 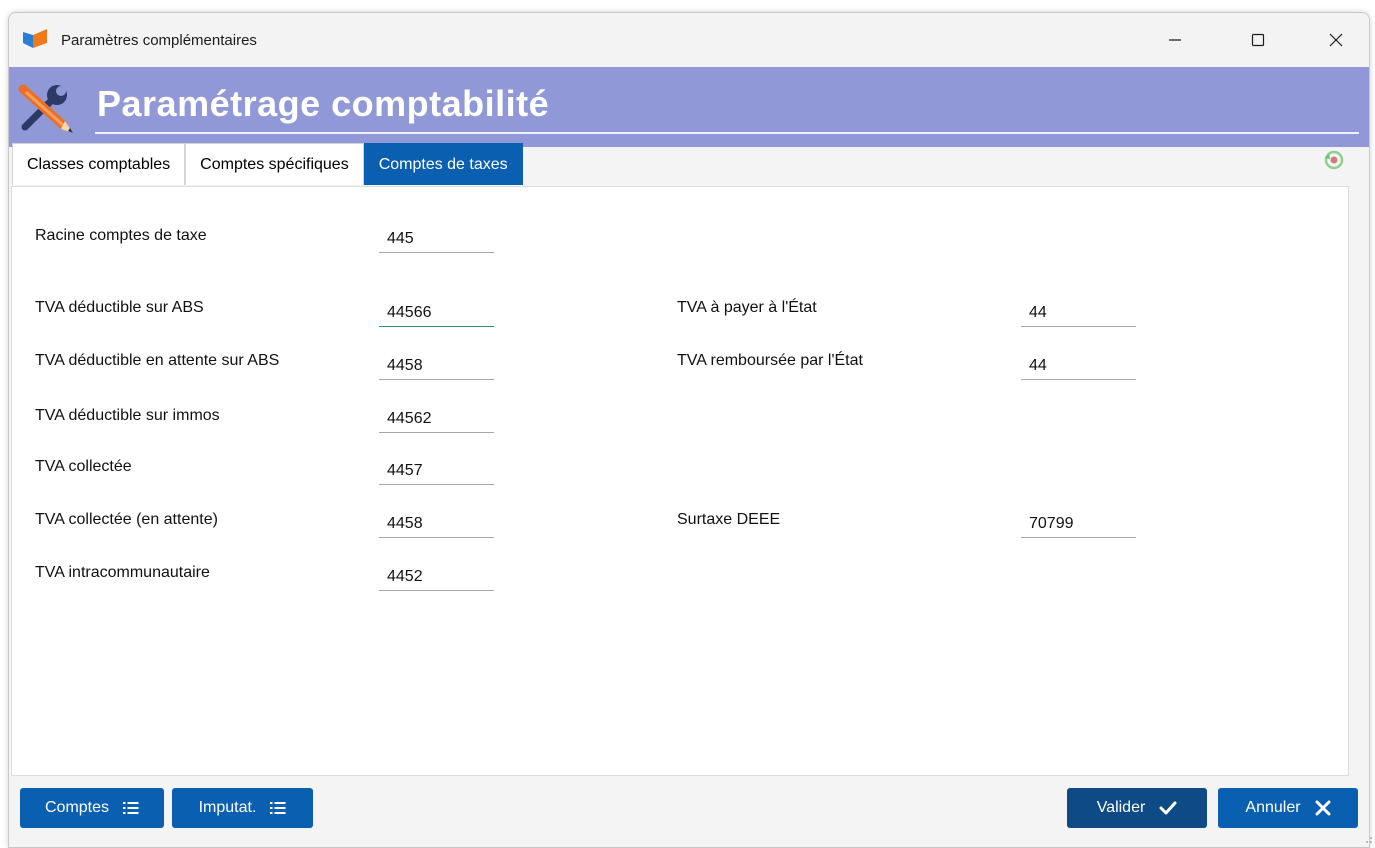 I want to click on tva-deductible-immos-field, so click(x=436, y=416).